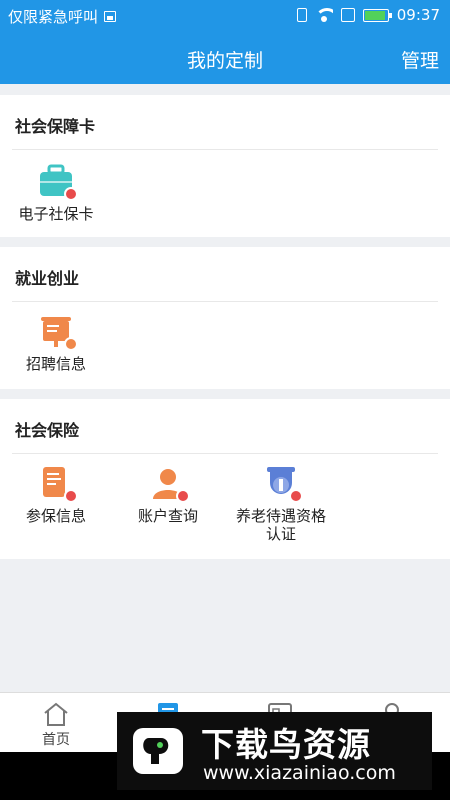 The width and height of the screenshot is (450, 800). What do you see at coordinates (347, 15) in the screenshot?
I see `signal-icon` at bounding box center [347, 15].